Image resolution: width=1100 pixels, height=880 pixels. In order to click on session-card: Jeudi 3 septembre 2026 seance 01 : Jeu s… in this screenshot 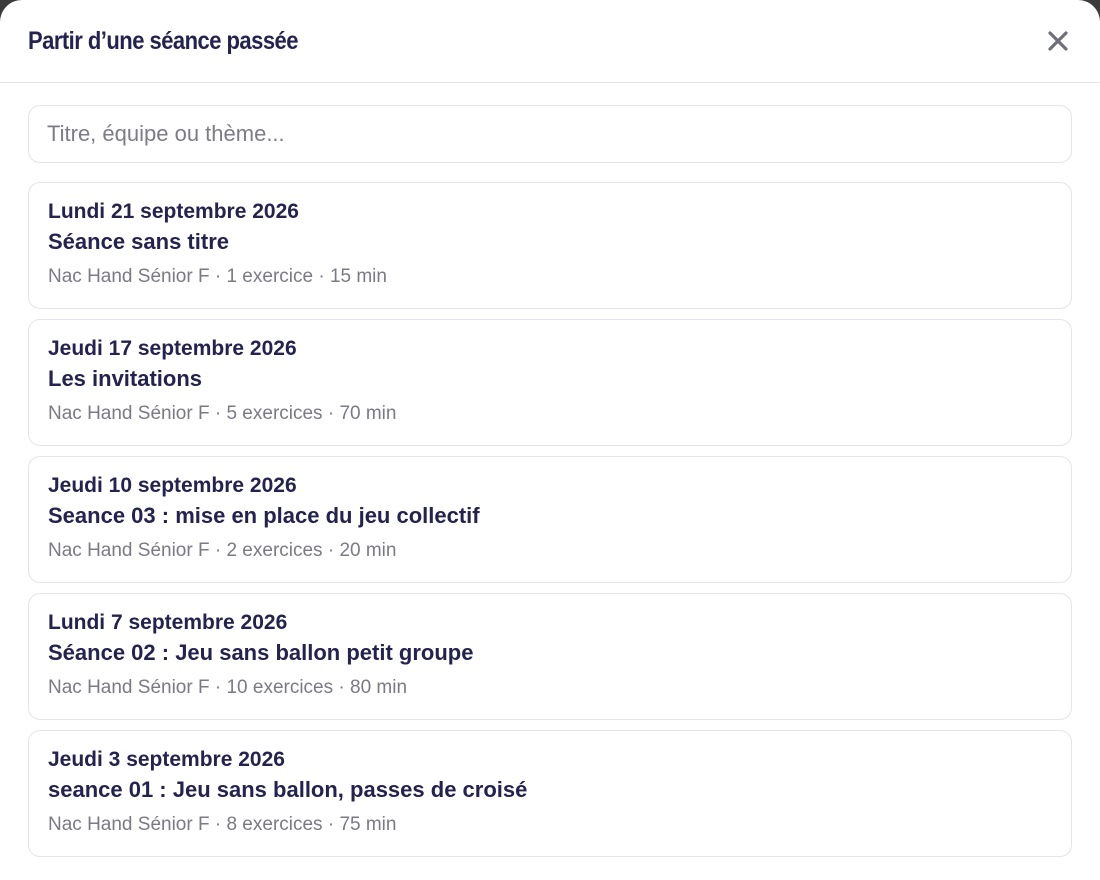, I will do `click(550, 793)`.